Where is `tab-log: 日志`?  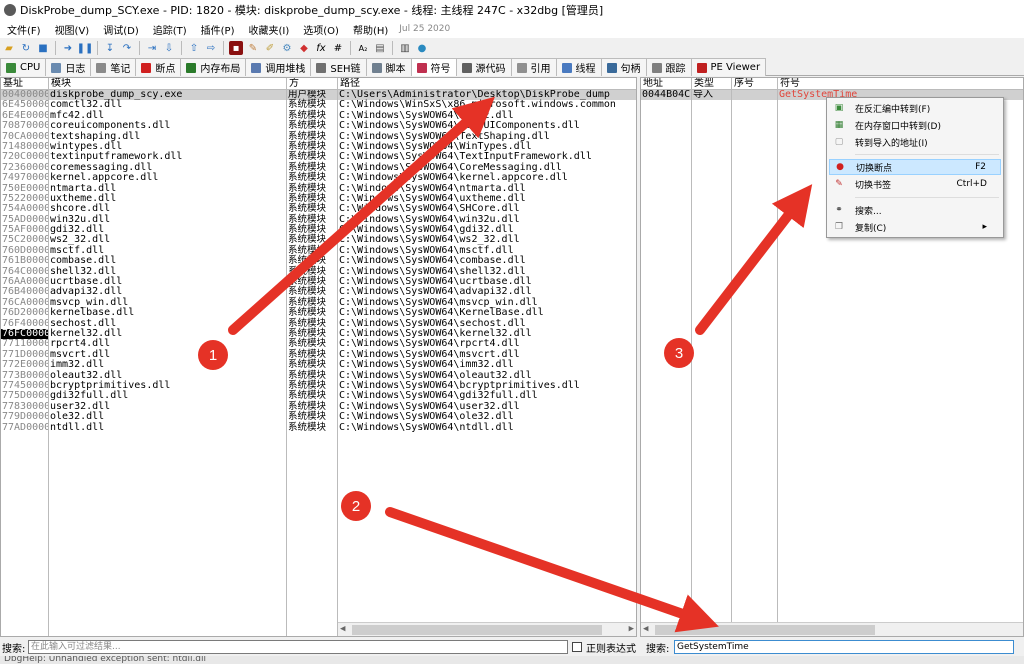
tab-log: 日志 is located at coordinates (68, 67).